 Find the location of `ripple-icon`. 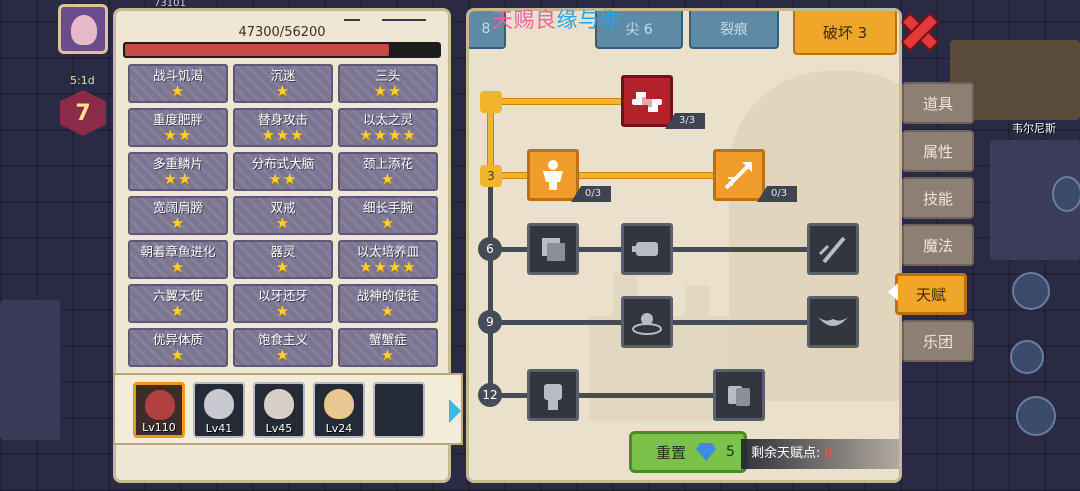

ripple-icon is located at coordinates (647, 324).